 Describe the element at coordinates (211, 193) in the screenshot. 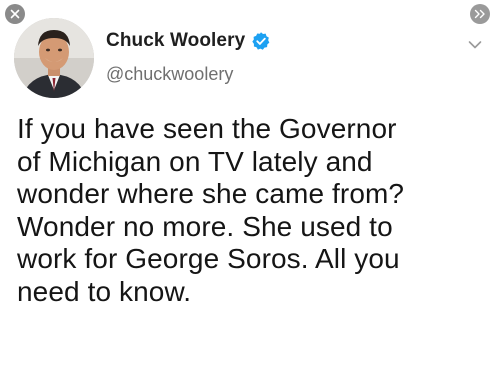

I see `tweet-text-line: wonder where she came from?` at that location.